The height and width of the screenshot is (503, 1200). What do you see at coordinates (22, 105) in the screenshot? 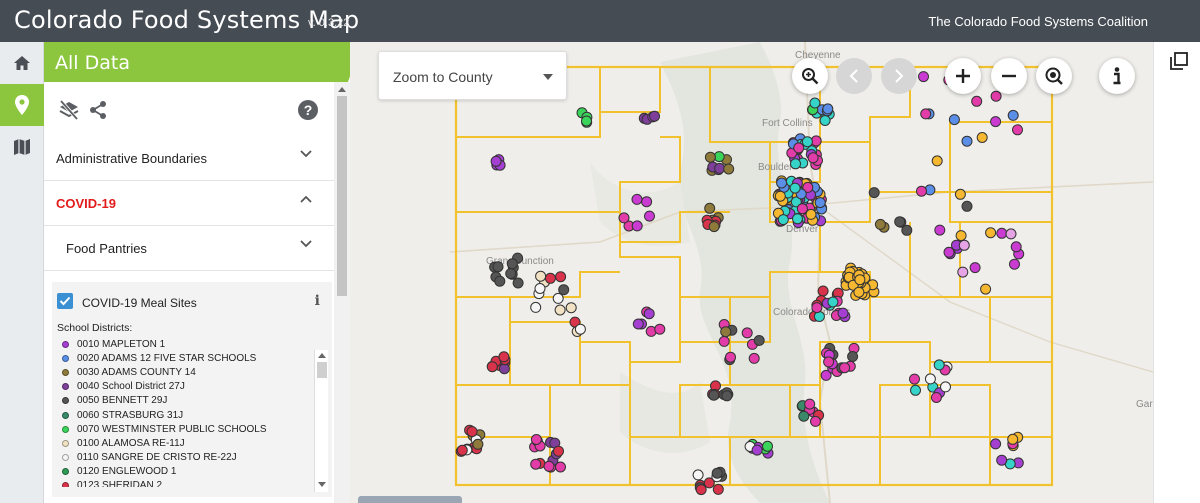
I see `map-layers-button` at bounding box center [22, 105].